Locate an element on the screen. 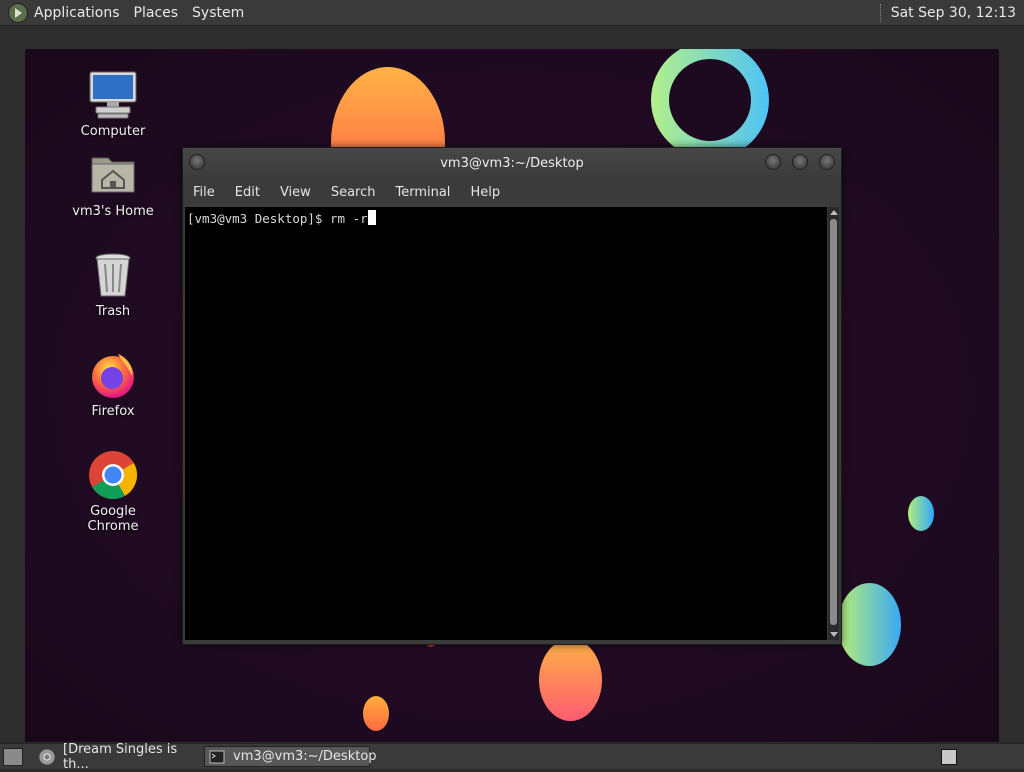 This screenshot has height=772, width=1024. desktop-icon-home: vm3's Home is located at coordinates (113, 184).